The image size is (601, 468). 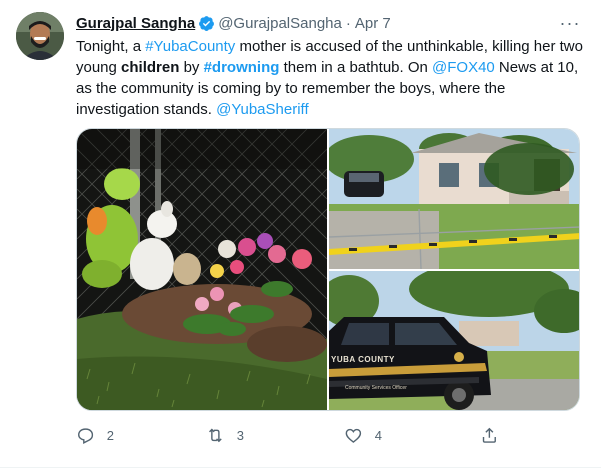 What do you see at coordinates (225, 435) in the screenshot?
I see `retweet-button: 3` at bounding box center [225, 435].